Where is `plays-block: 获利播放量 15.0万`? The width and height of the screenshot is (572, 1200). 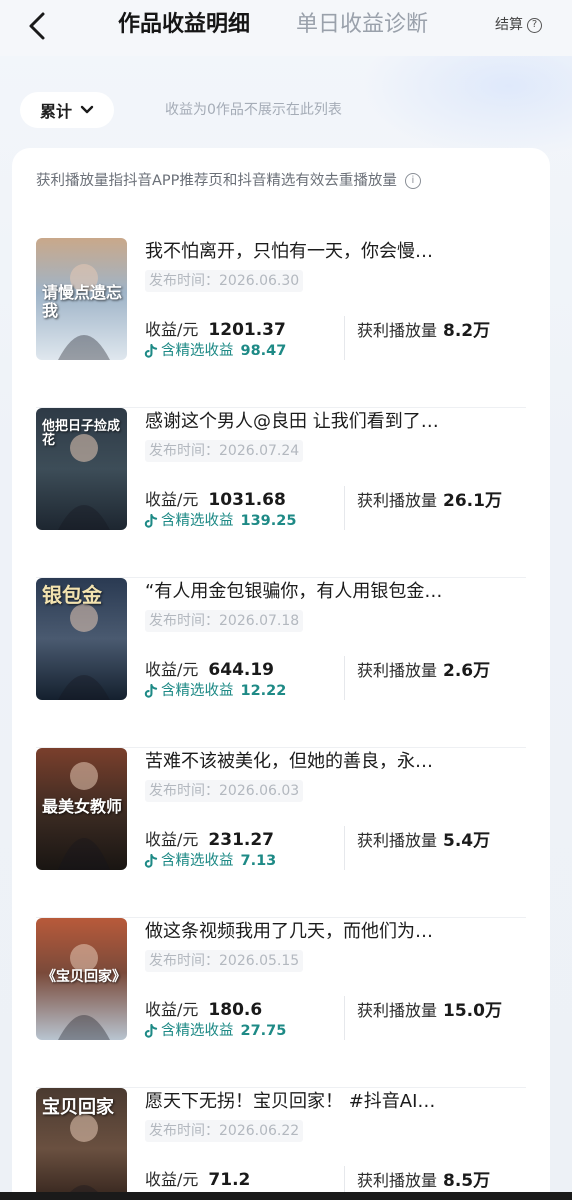
plays-block: 获利播放量 15.0万 is located at coordinates (429, 1008).